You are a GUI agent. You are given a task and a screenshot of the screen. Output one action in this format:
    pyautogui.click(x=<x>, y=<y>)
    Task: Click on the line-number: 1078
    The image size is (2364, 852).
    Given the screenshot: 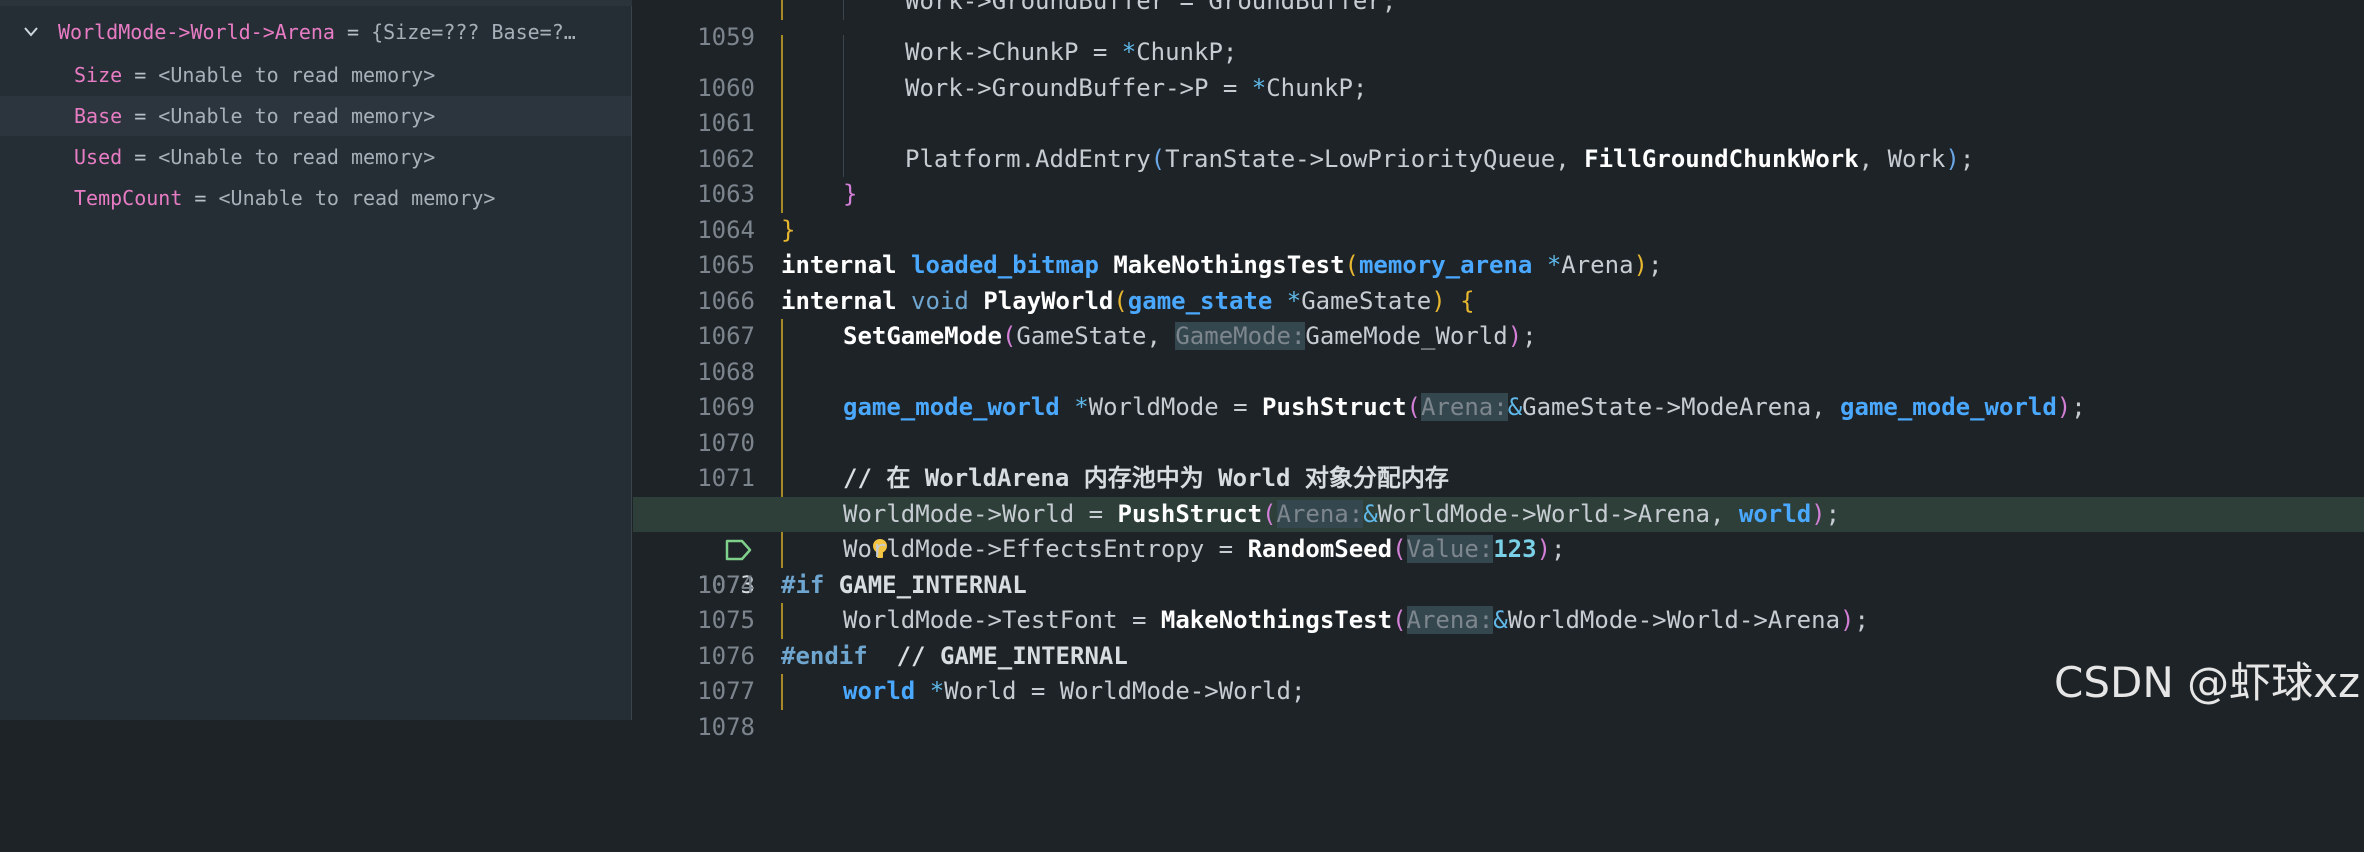 What is the action you would take?
    pyautogui.click(x=726, y=726)
    